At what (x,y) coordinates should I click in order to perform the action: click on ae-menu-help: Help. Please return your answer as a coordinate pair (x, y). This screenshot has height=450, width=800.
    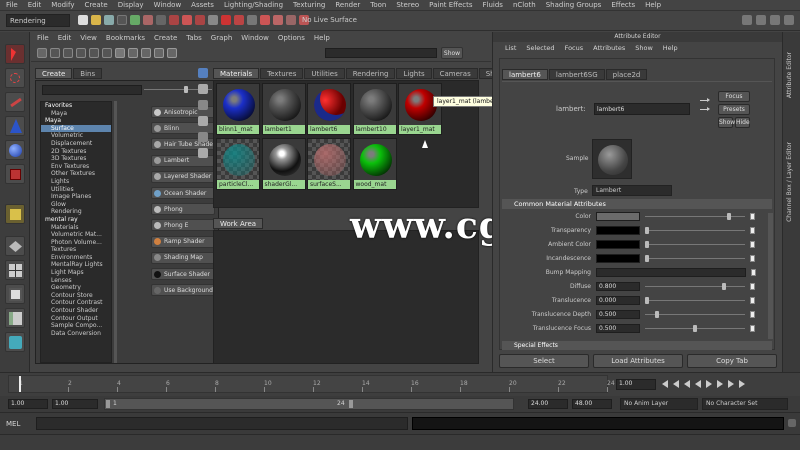
    Looking at the image, I should click on (670, 48).